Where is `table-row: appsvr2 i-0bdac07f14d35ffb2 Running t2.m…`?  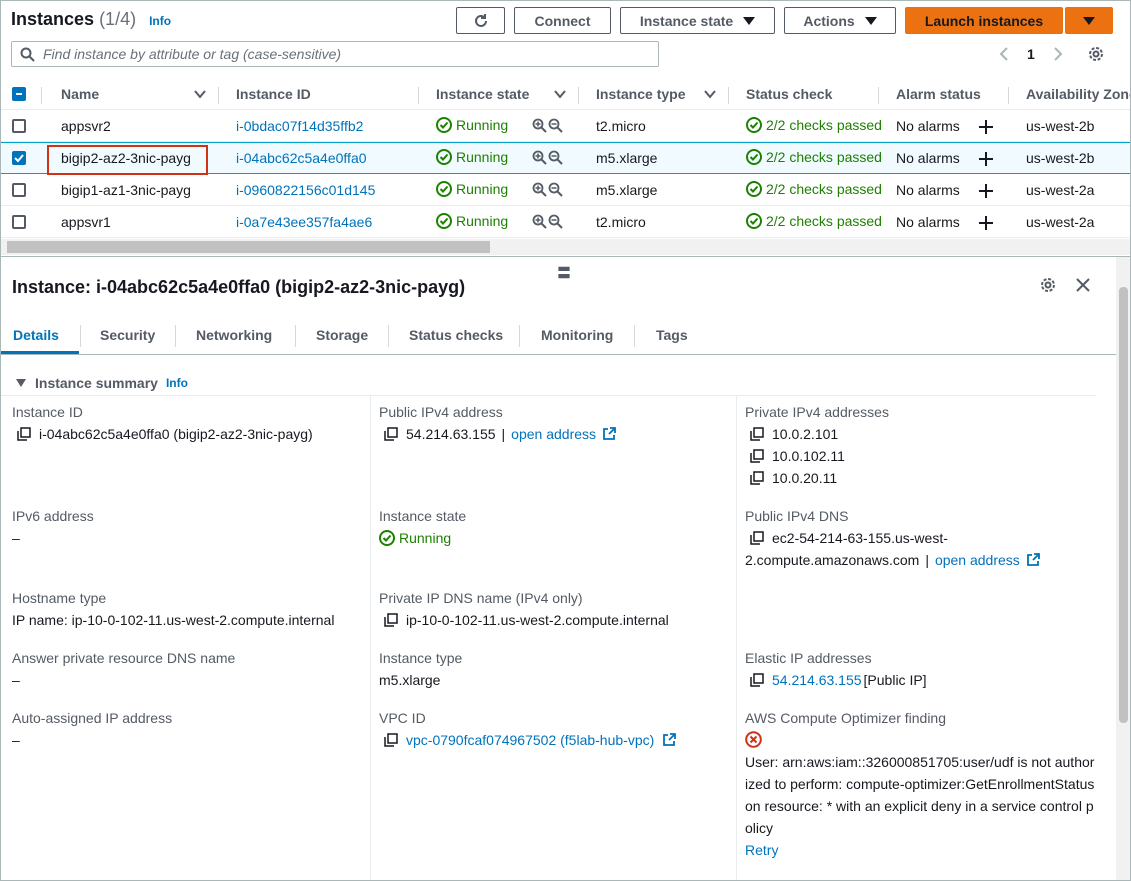
table-row: appsvr2 i-0bdac07f14d35ffb2 Running t2.m… is located at coordinates (565, 126).